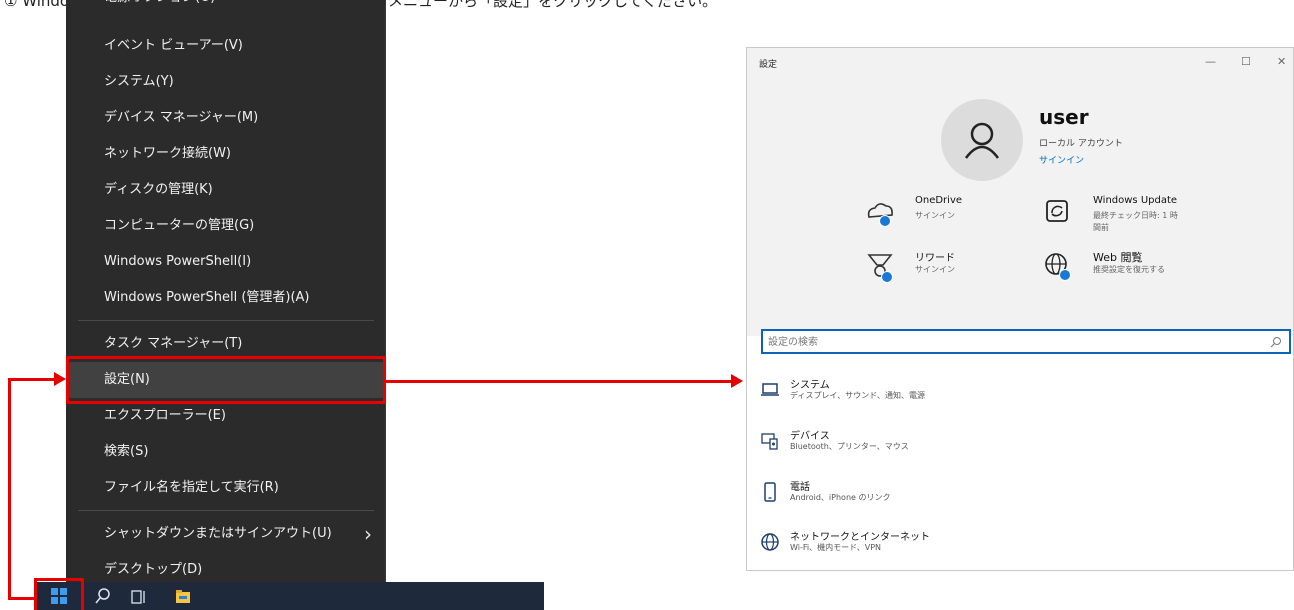 The image size is (1294, 610). Describe the element at coordinates (770, 542) in the screenshot. I see `globe-icon` at that location.